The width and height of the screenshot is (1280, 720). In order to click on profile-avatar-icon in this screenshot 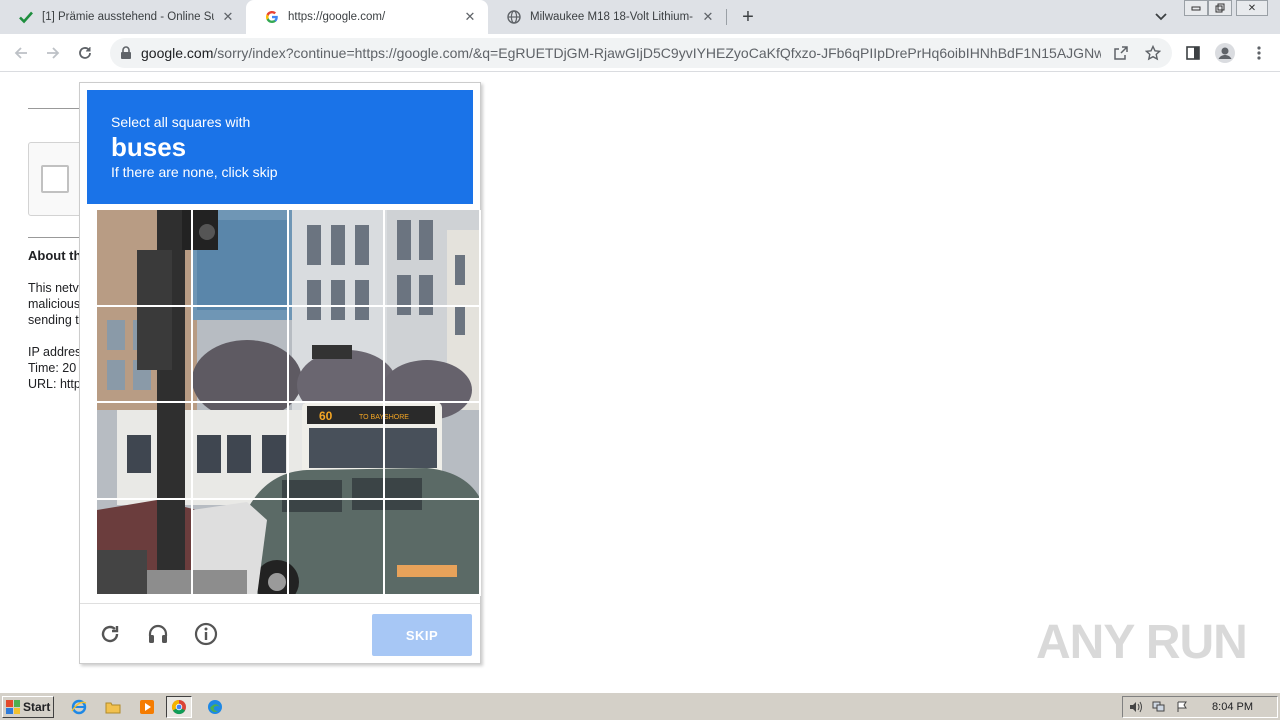, I will do `click(1225, 53)`.